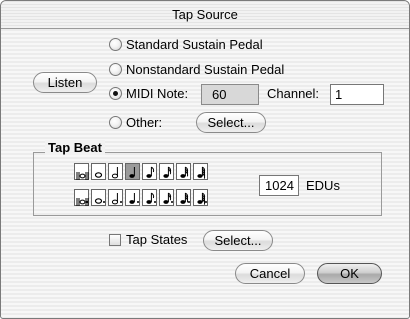  Describe the element at coordinates (115, 197) in the screenshot. I see `dotted-half-note-button` at that location.